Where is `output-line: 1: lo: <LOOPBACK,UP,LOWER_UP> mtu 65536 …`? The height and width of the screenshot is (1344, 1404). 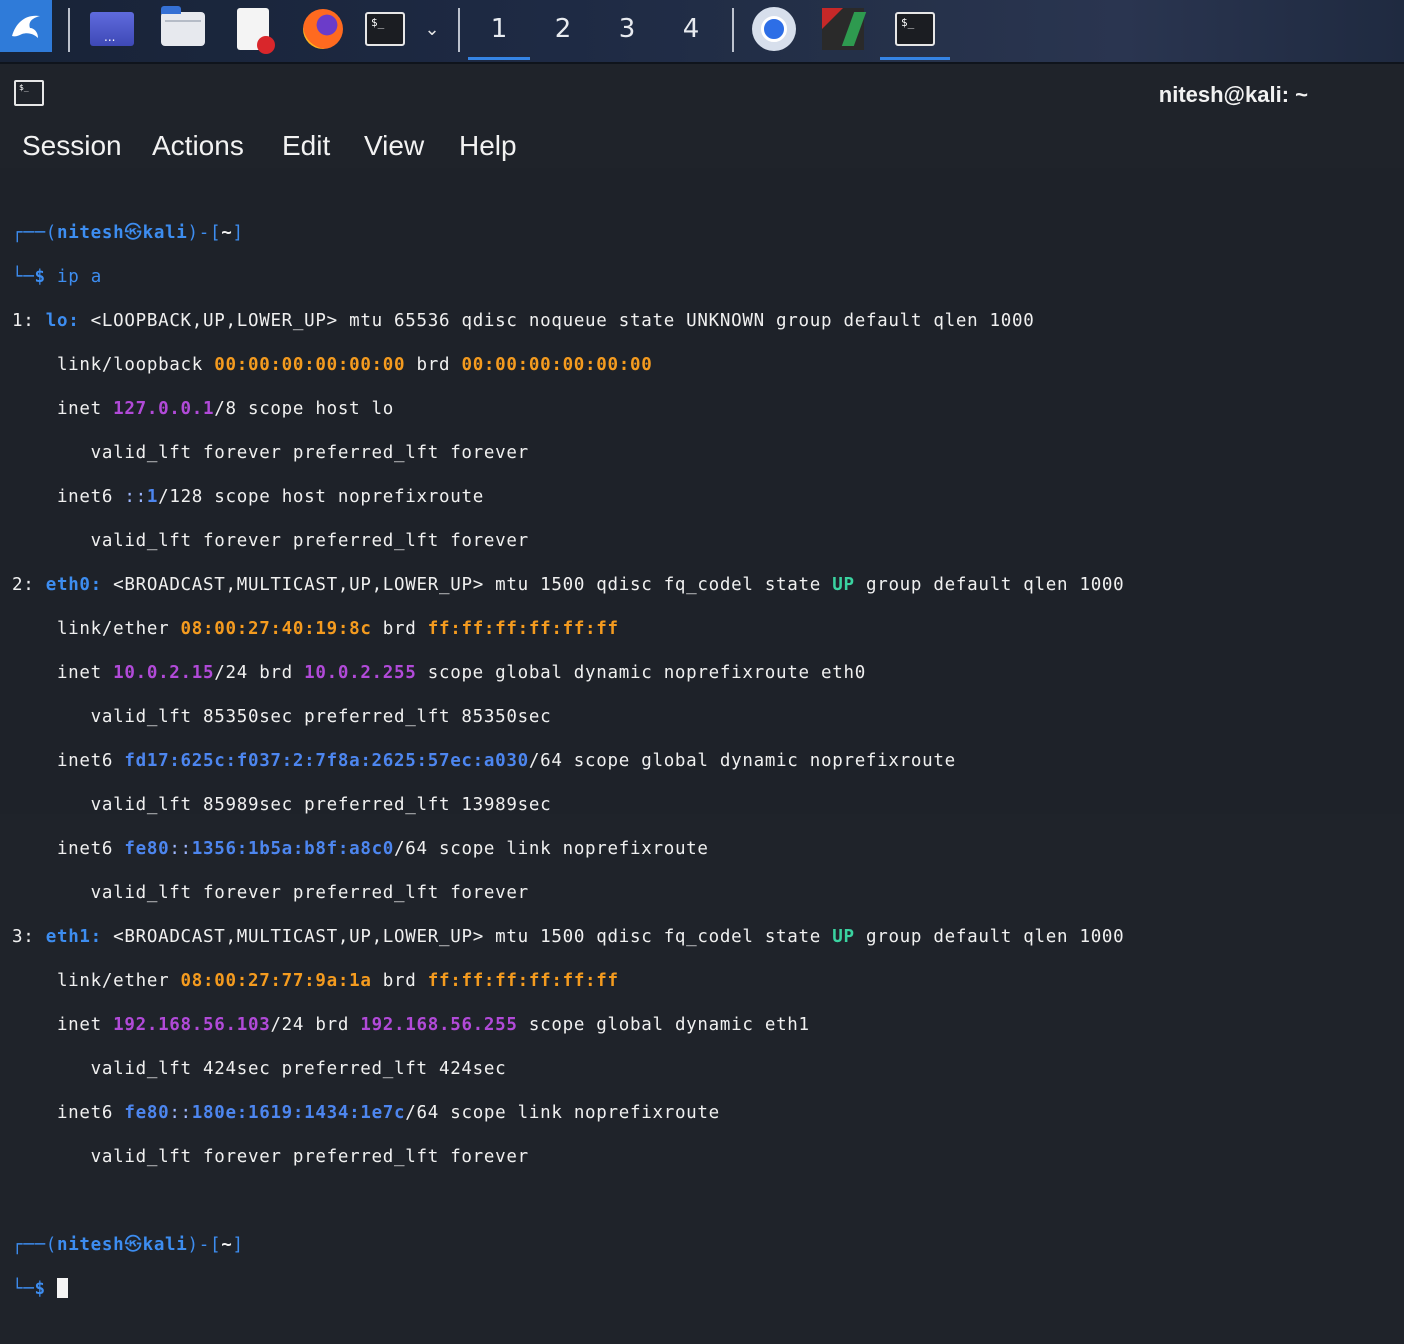
output-line: 1: lo: <LOOPBACK,UP,LOWER_UP> mtu 65536 … is located at coordinates (523, 321).